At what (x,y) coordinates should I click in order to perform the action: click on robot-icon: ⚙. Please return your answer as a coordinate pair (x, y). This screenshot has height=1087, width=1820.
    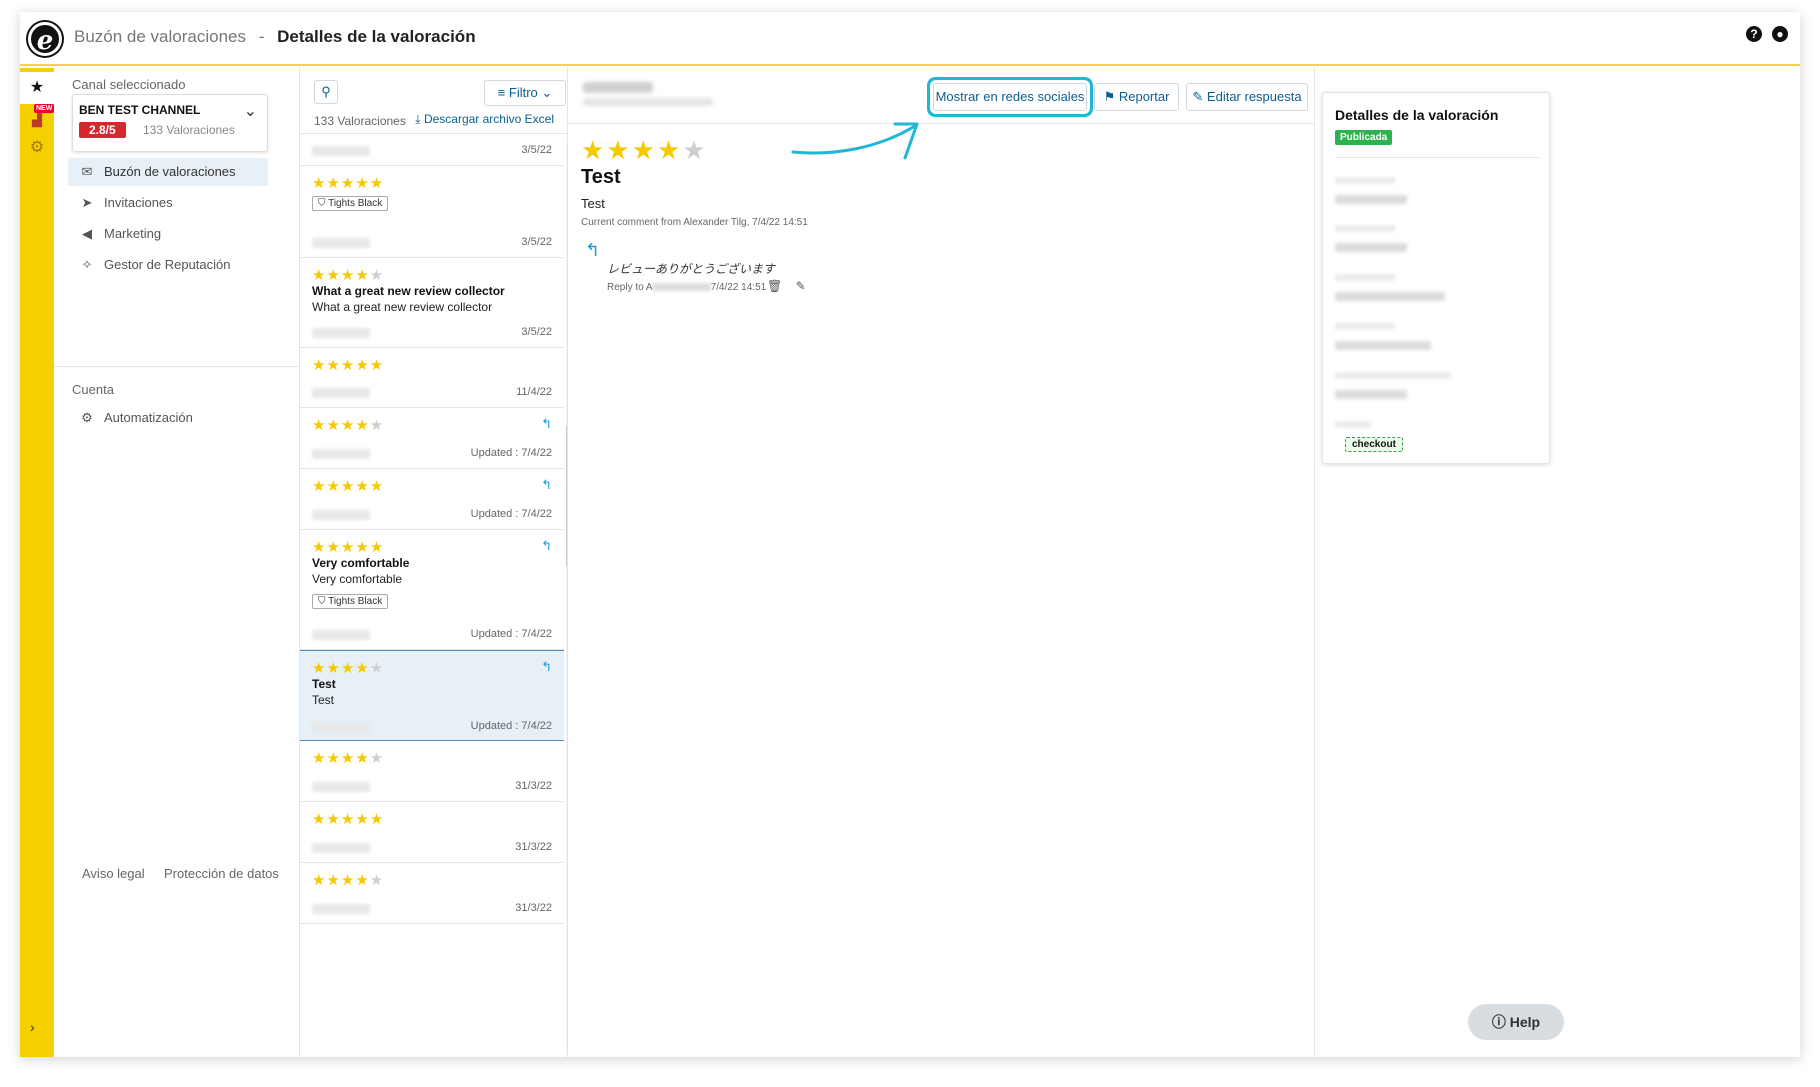
    Looking at the image, I should click on (87, 417).